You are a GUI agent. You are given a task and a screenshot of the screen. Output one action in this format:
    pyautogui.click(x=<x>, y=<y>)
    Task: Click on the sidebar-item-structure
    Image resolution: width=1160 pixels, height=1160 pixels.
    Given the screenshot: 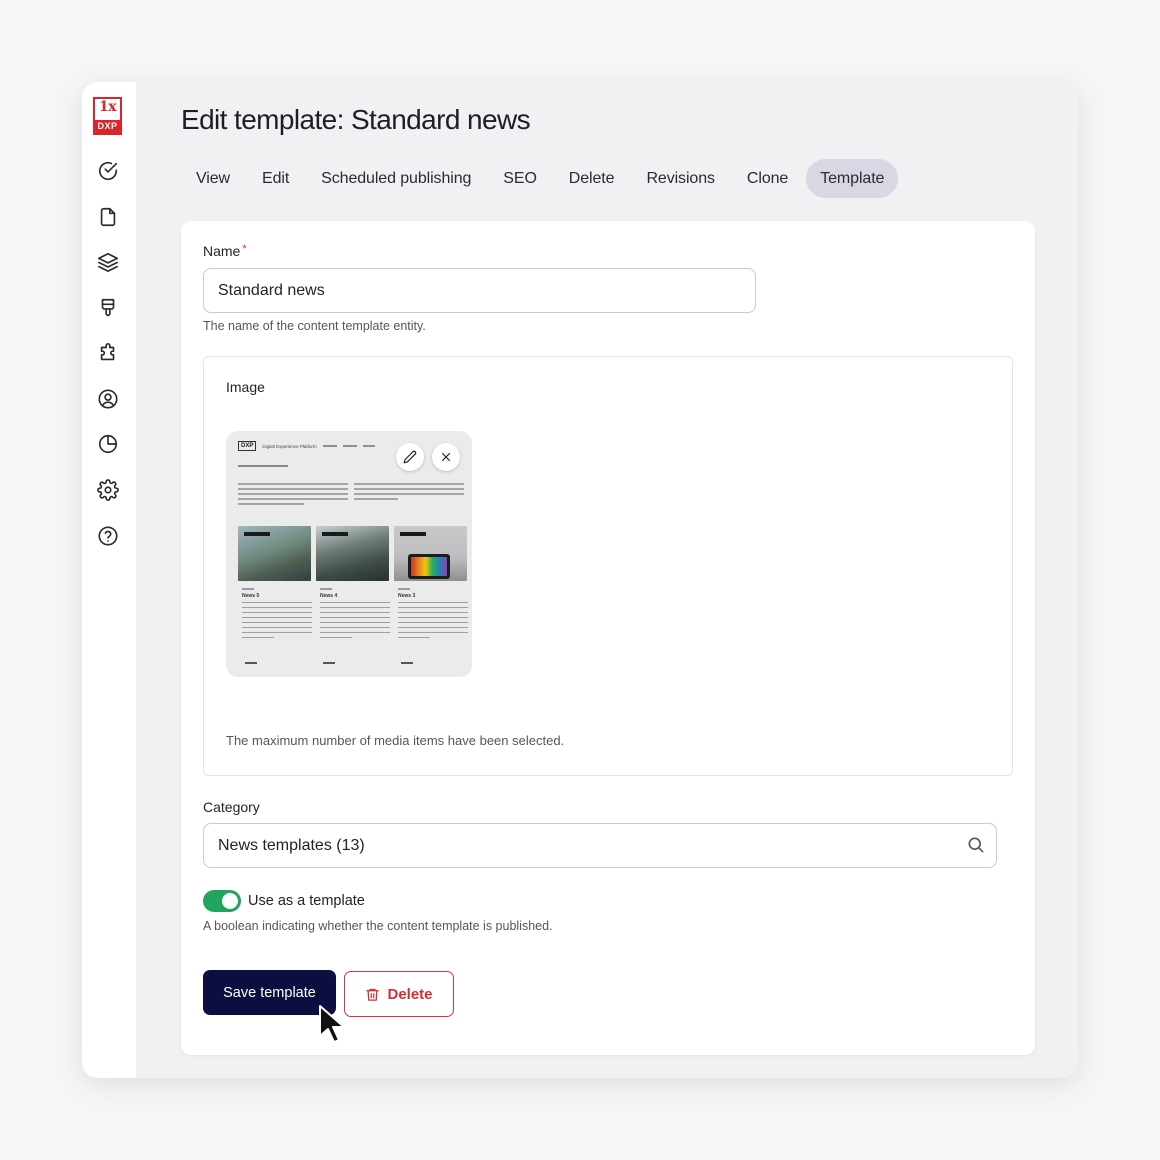 What is the action you would take?
    pyautogui.click(x=108, y=262)
    